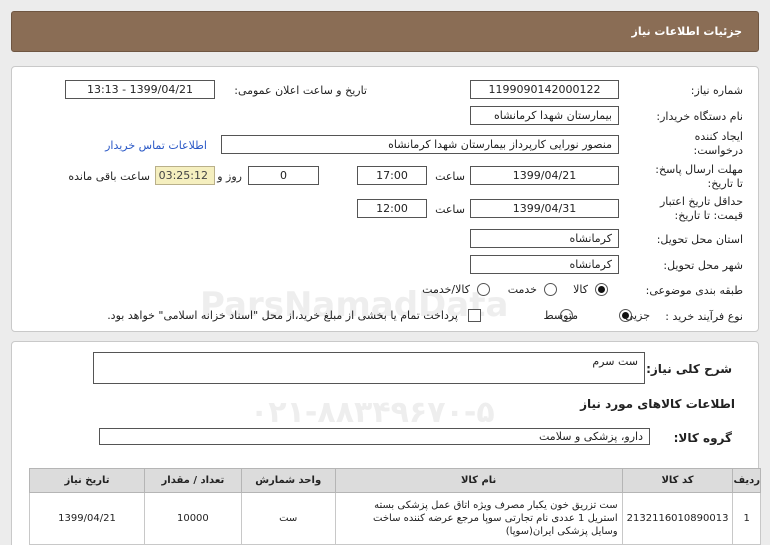 The height and width of the screenshot is (545, 770). What do you see at coordinates (689, 369) in the screenshot?
I see `description-label: شرح کلی نیاز:` at bounding box center [689, 369].